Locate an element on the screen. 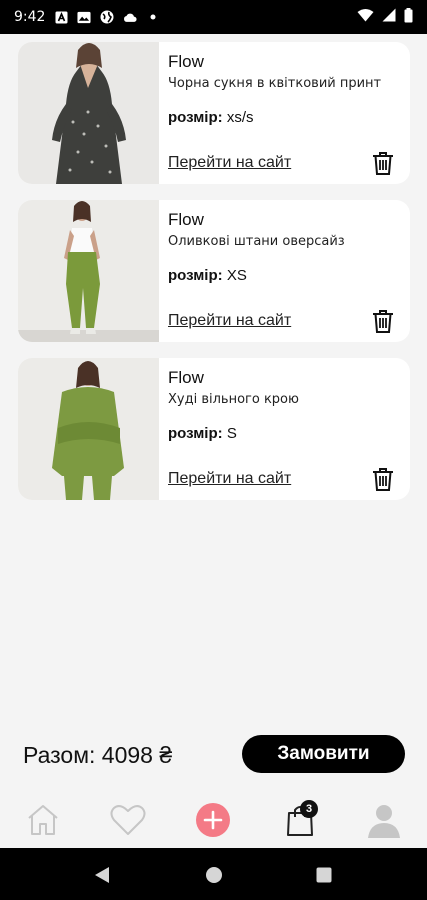  product-size: розмір: xs/s is located at coordinates (210, 117).